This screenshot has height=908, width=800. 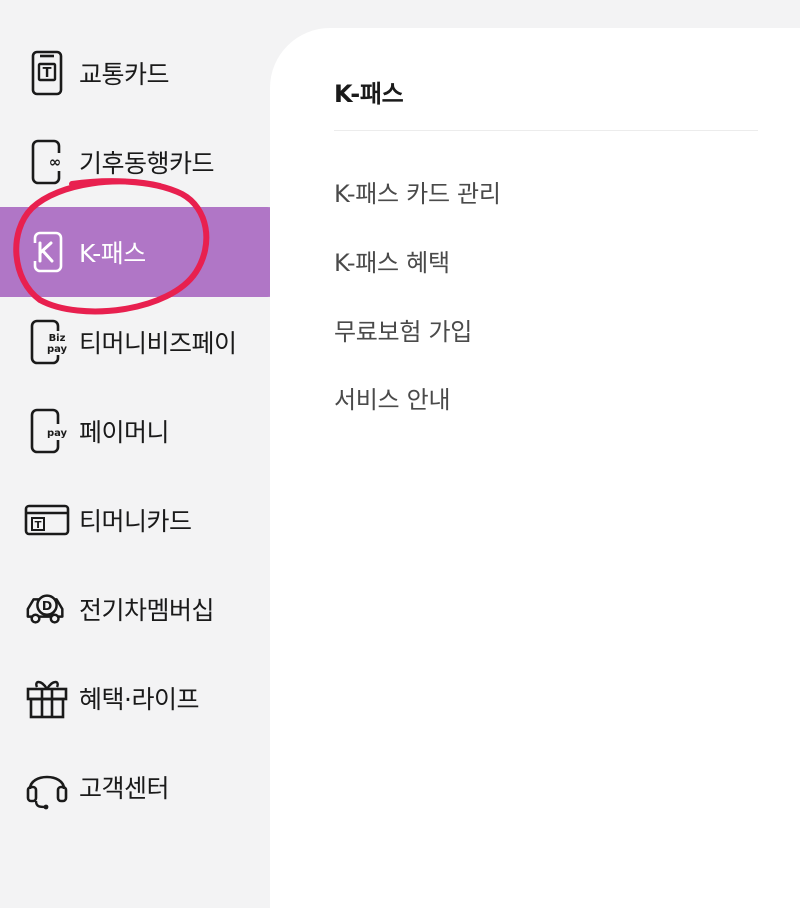 I want to click on pay-money-icon: pay, so click(x=47, y=431).